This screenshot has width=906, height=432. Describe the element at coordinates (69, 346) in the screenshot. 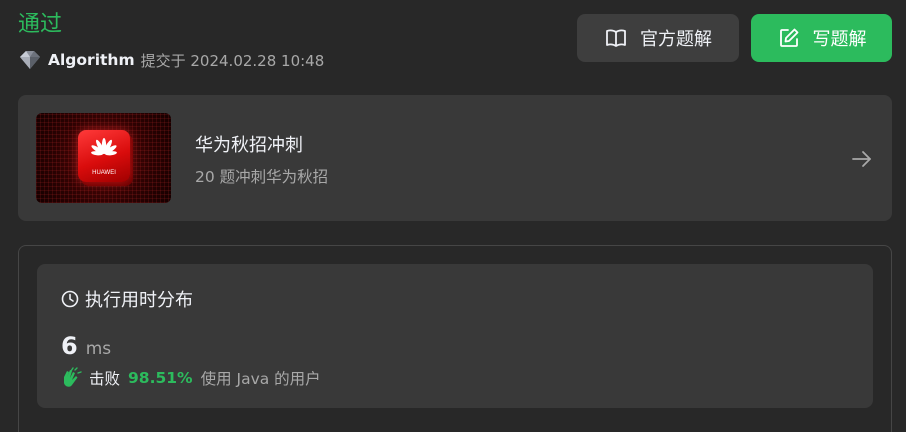

I see `runtime-number: 6` at that location.